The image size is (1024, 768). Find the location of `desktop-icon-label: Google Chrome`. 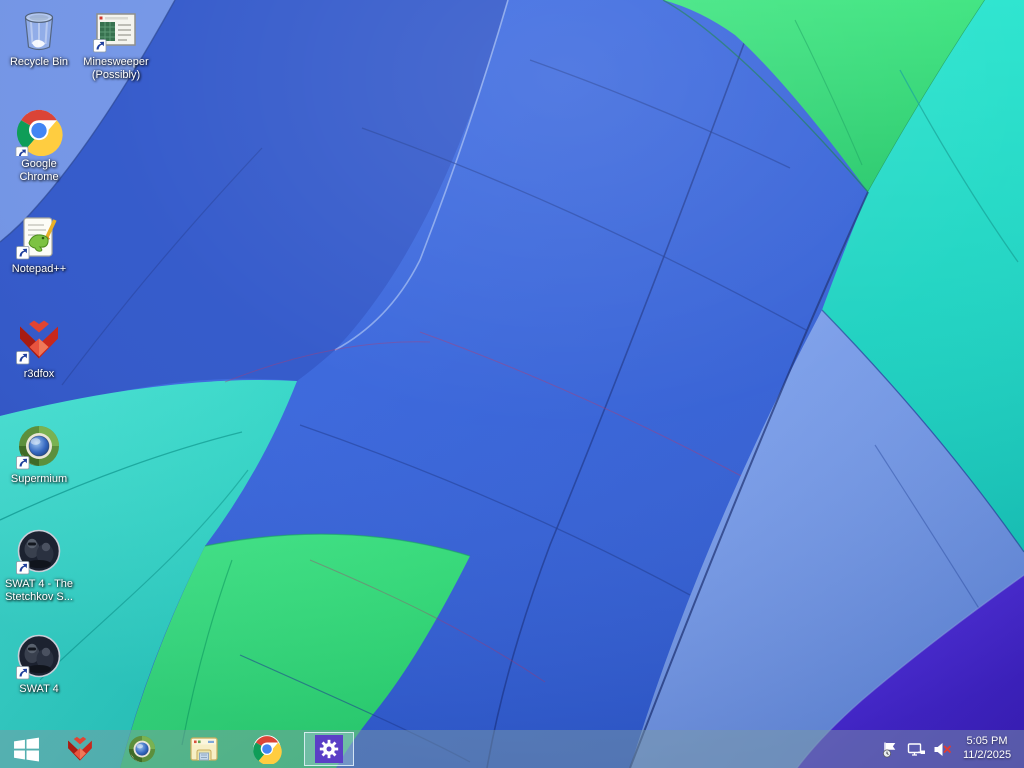

desktop-icon-label: Google Chrome is located at coordinates (39, 170).